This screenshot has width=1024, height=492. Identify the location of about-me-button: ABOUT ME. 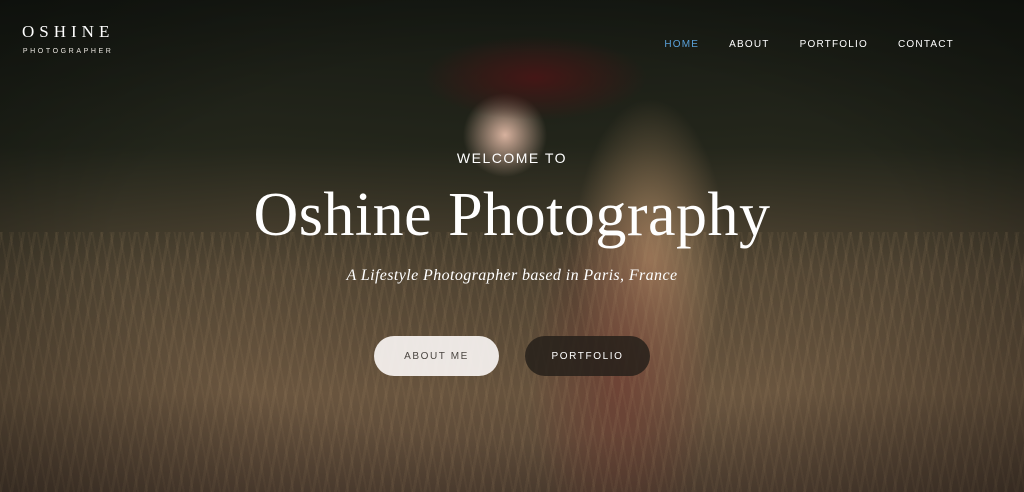
(436, 356).